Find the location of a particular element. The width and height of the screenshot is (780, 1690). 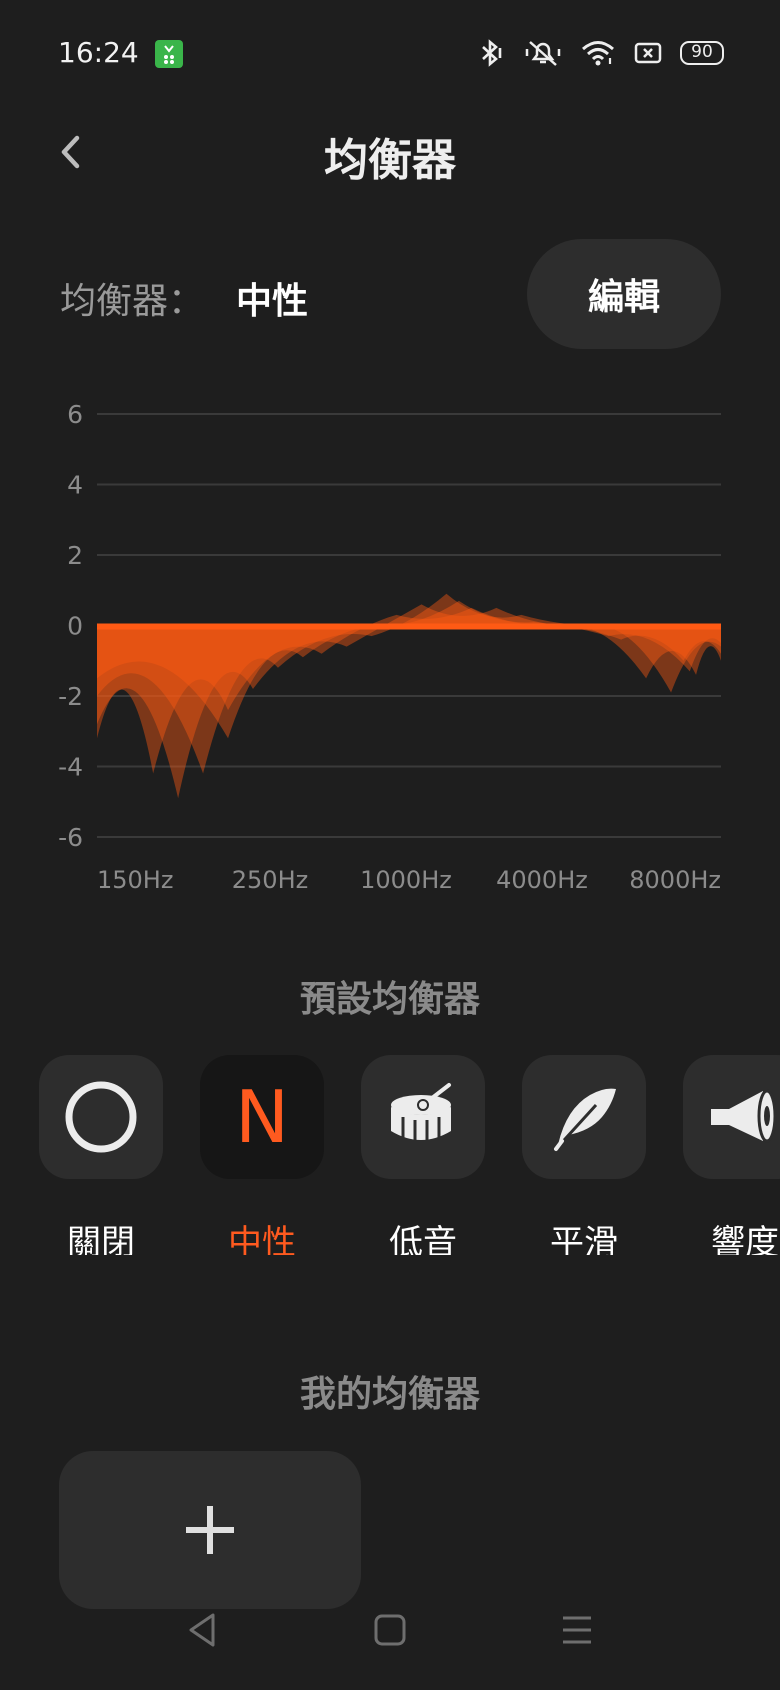

preset-carousel: 關閉 N 中性 低音 平滑 響度 is located at coordinates (390, 1155).